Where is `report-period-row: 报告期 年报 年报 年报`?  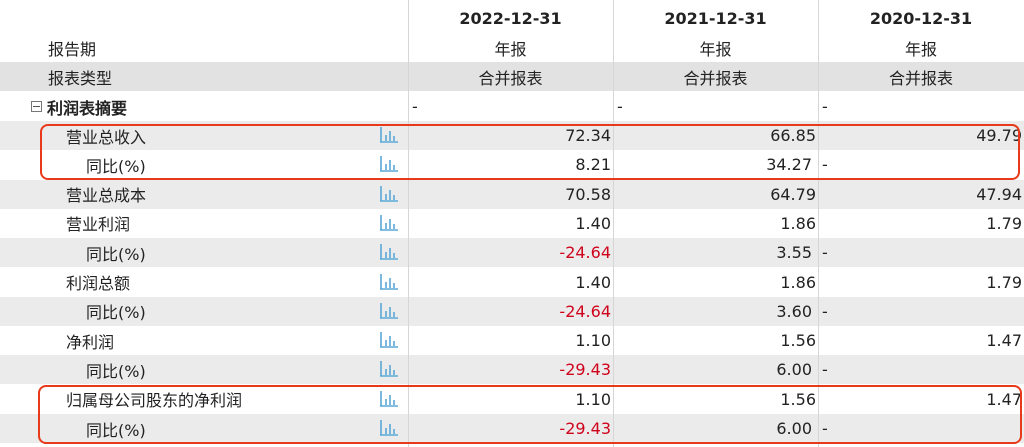
report-period-row: 报告期 年报 年报 年报 is located at coordinates (512, 47).